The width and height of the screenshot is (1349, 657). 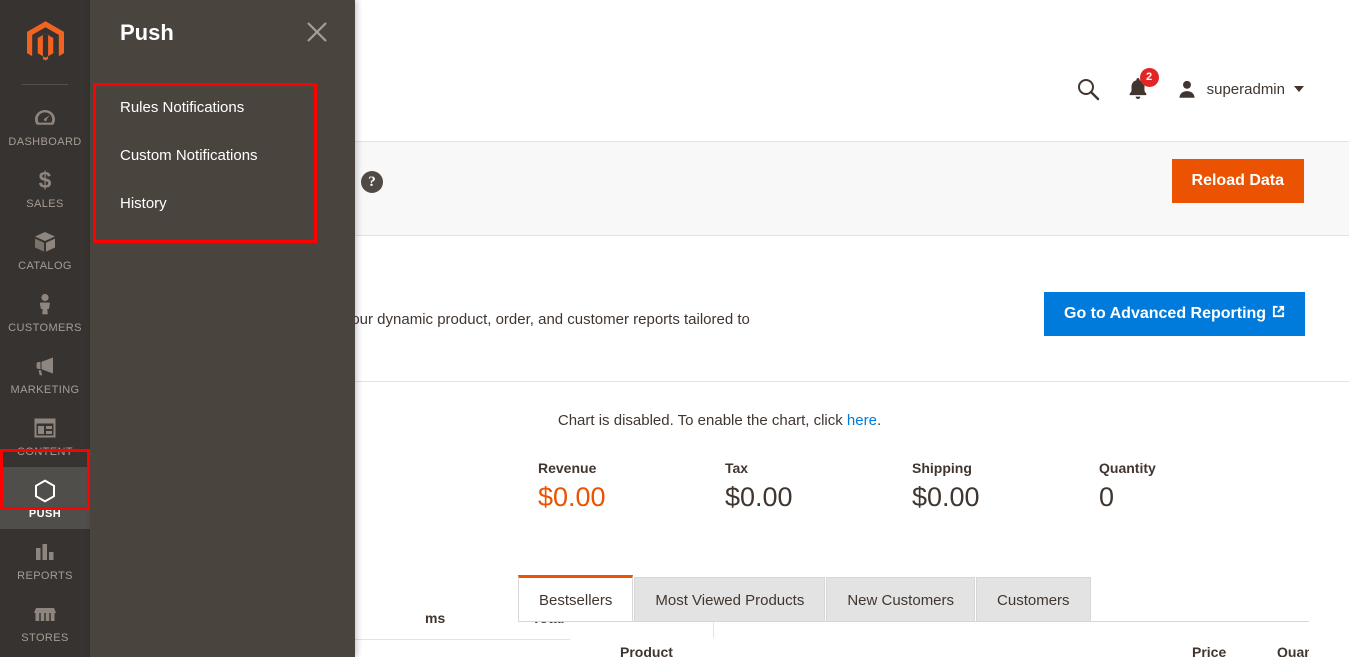 I want to click on tabs-underline, so click(x=913, y=621).